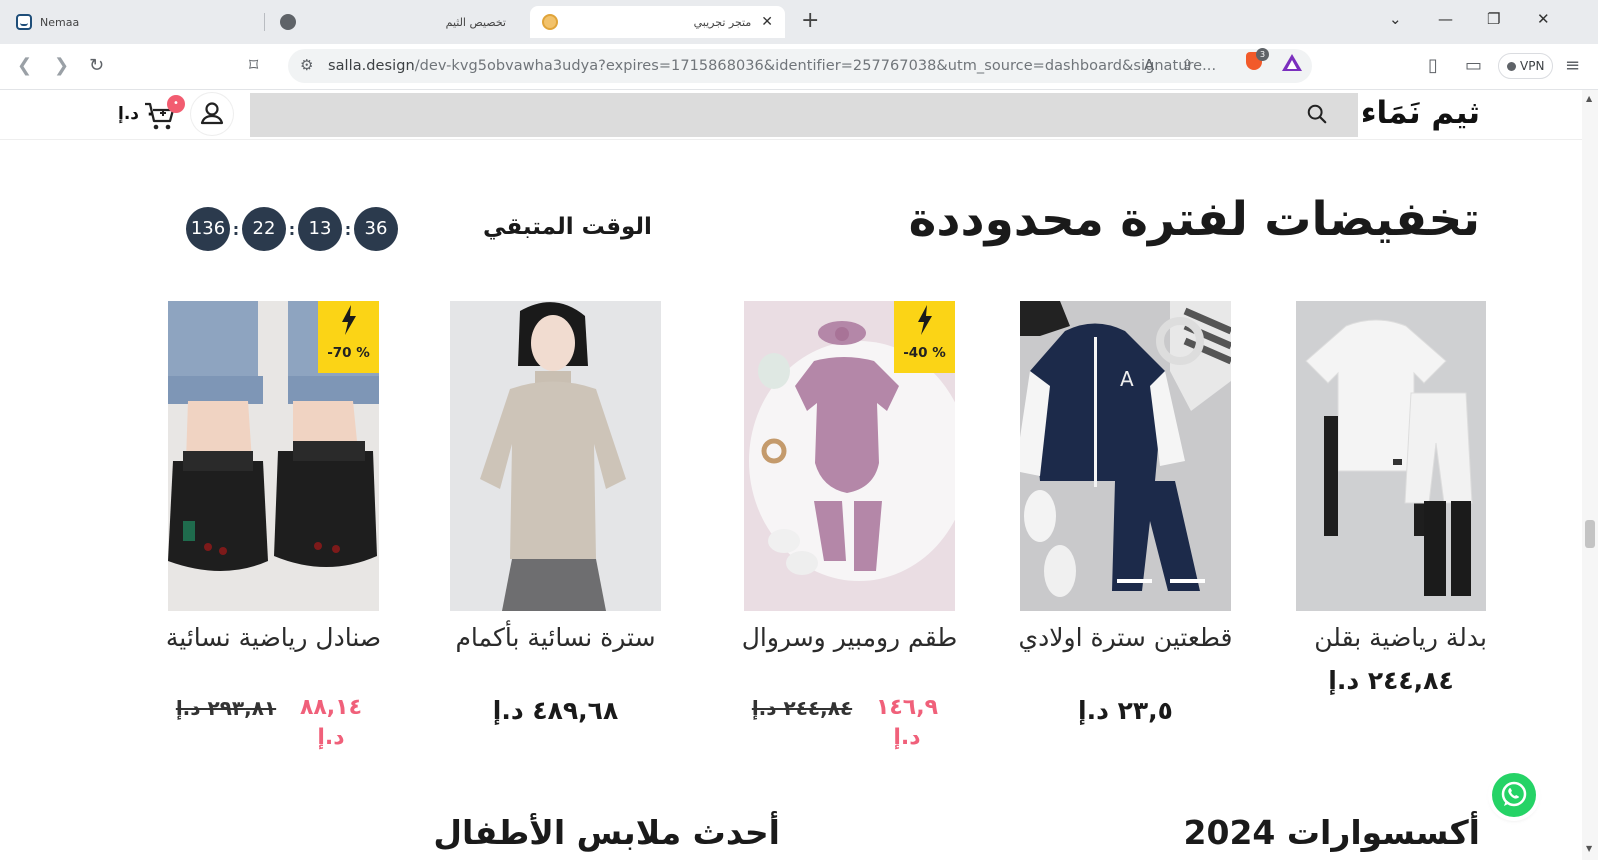  I want to click on shields-count-badge: 3, so click(1262, 54).